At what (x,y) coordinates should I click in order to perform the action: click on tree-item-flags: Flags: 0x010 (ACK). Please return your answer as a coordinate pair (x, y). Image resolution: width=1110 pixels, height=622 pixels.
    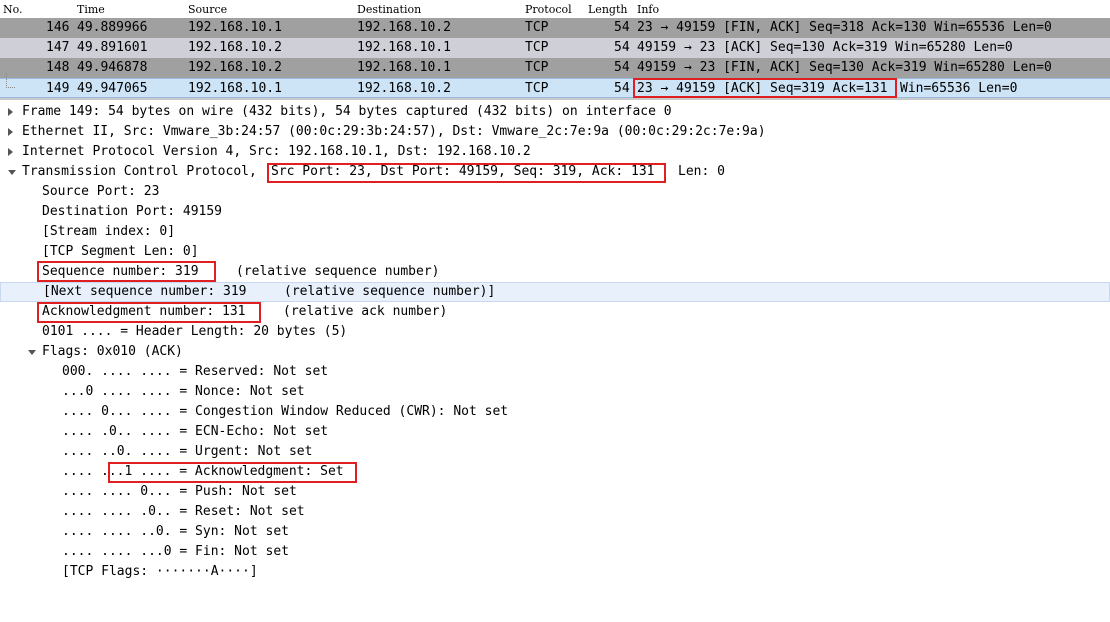
    Looking at the image, I should click on (555, 352).